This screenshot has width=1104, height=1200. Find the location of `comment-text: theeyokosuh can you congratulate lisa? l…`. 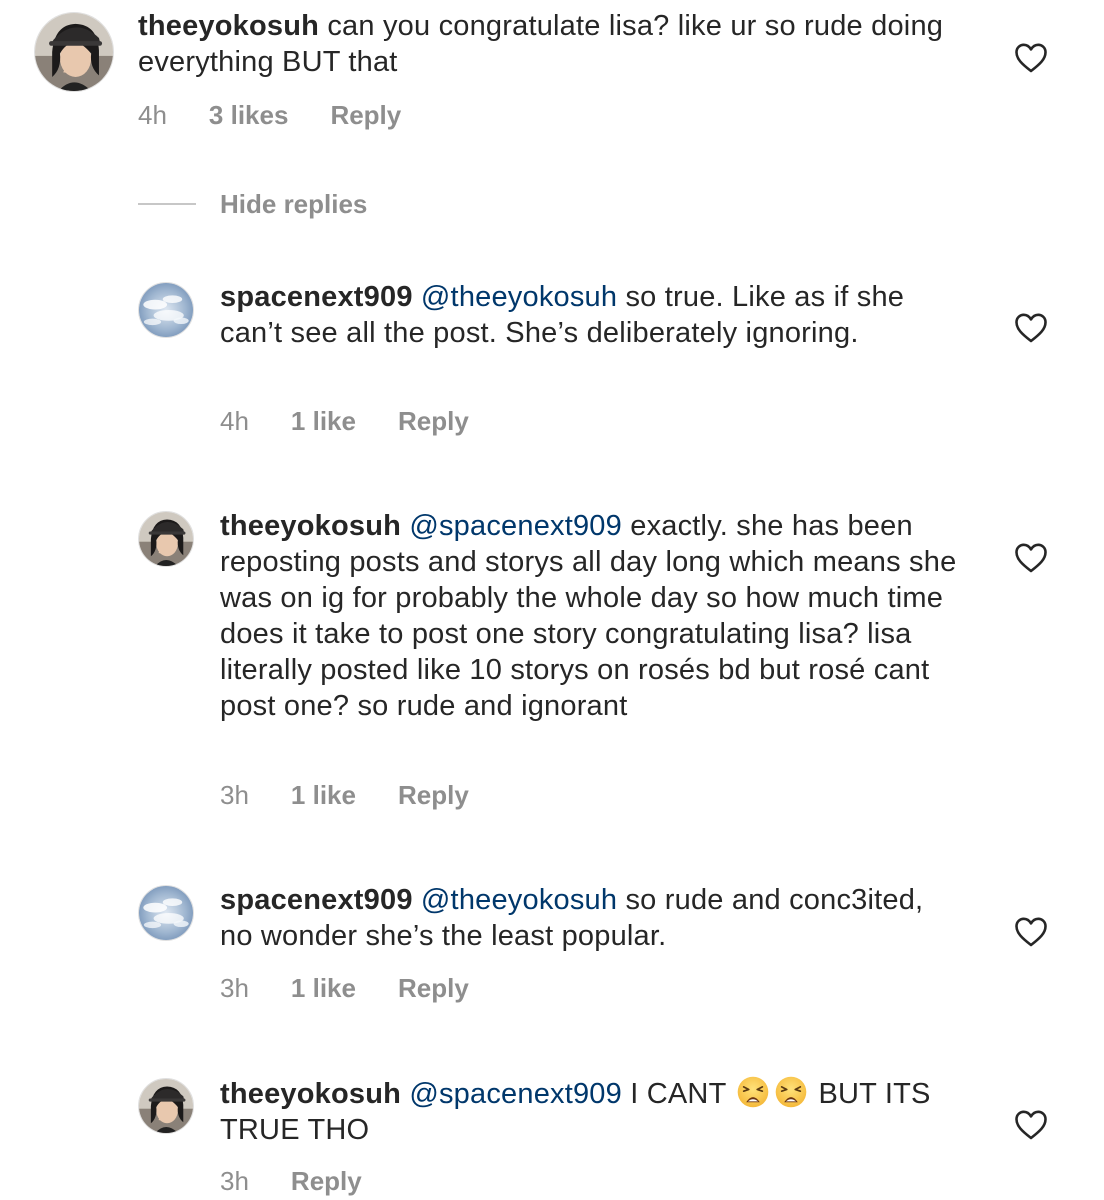

comment-text: theeyokosuh can you congratulate lisa? l… is located at coordinates (548, 44).